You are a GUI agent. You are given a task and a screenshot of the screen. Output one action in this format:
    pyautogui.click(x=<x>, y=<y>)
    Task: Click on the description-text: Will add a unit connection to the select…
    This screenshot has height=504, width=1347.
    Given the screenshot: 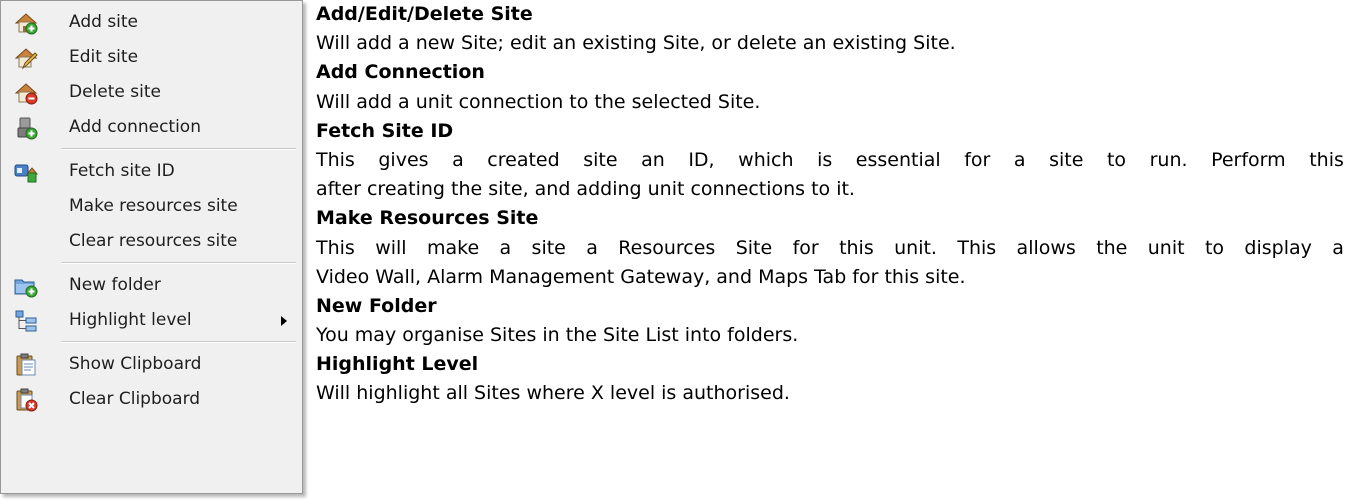 What is the action you would take?
    pyautogui.click(x=538, y=101)
    